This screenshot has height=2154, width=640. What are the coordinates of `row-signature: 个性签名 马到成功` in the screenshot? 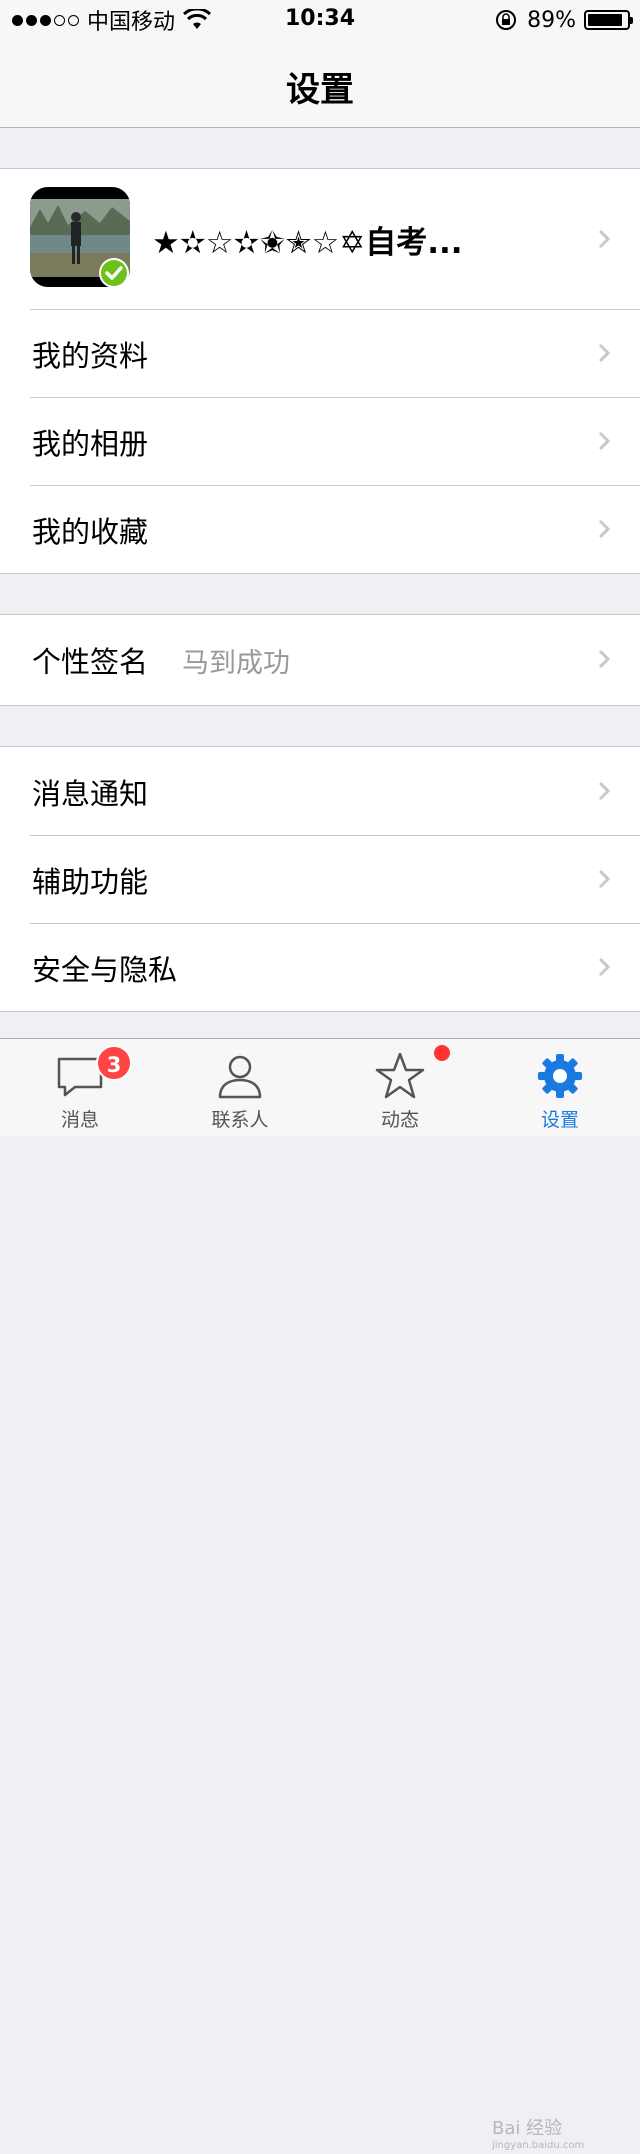 It's located at (320, 660).